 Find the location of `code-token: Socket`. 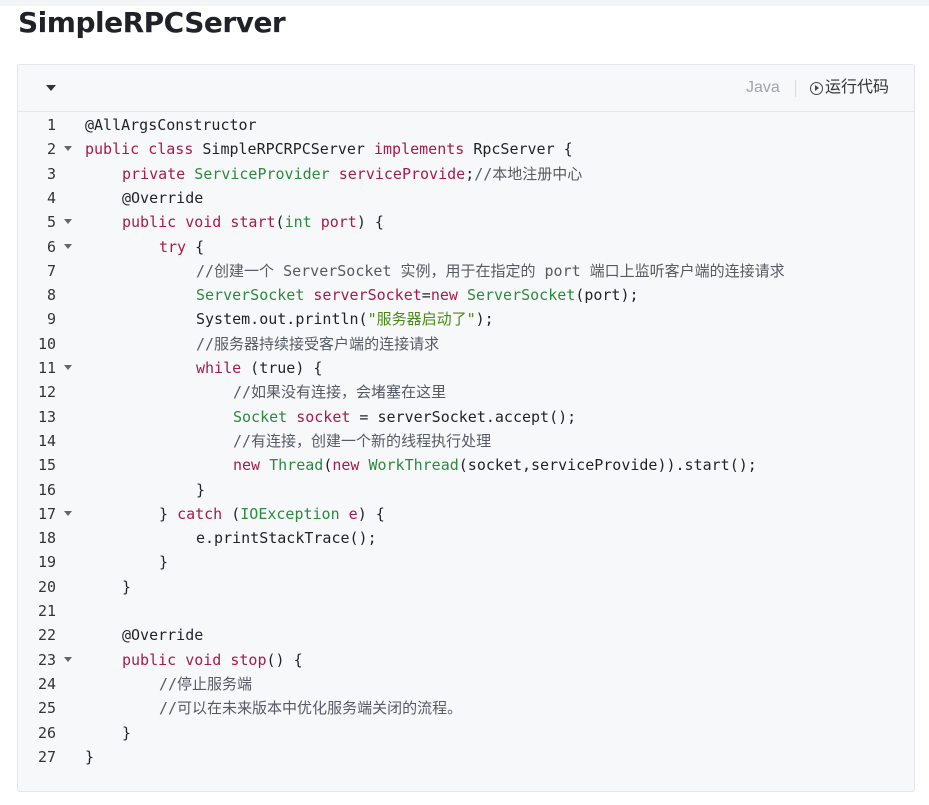

code-token: Socket is located at coordinates (260, 416).